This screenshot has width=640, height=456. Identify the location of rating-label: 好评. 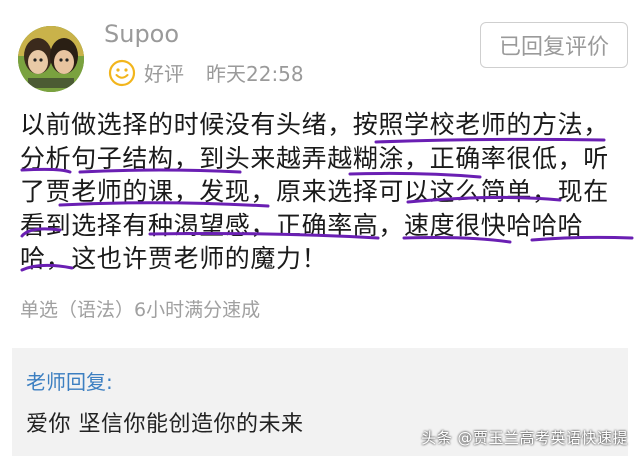
(164, 74).